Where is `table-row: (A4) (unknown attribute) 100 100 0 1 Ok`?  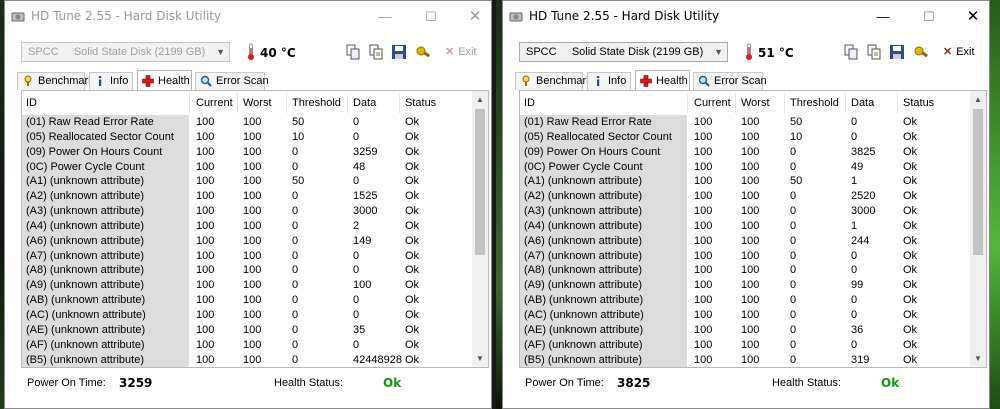 table-row: (A4) (unknown attribute) 100 100 0 1 Ok is located at coordinates (745, 226).